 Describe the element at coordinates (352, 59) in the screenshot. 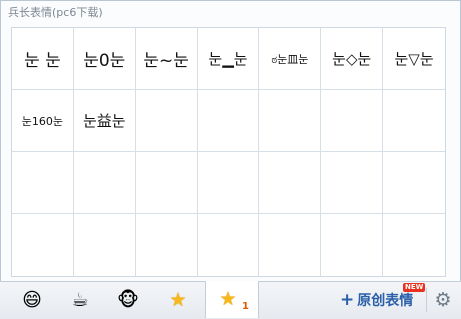

I see `emoticon-cell: 눈◇눈` at that location.